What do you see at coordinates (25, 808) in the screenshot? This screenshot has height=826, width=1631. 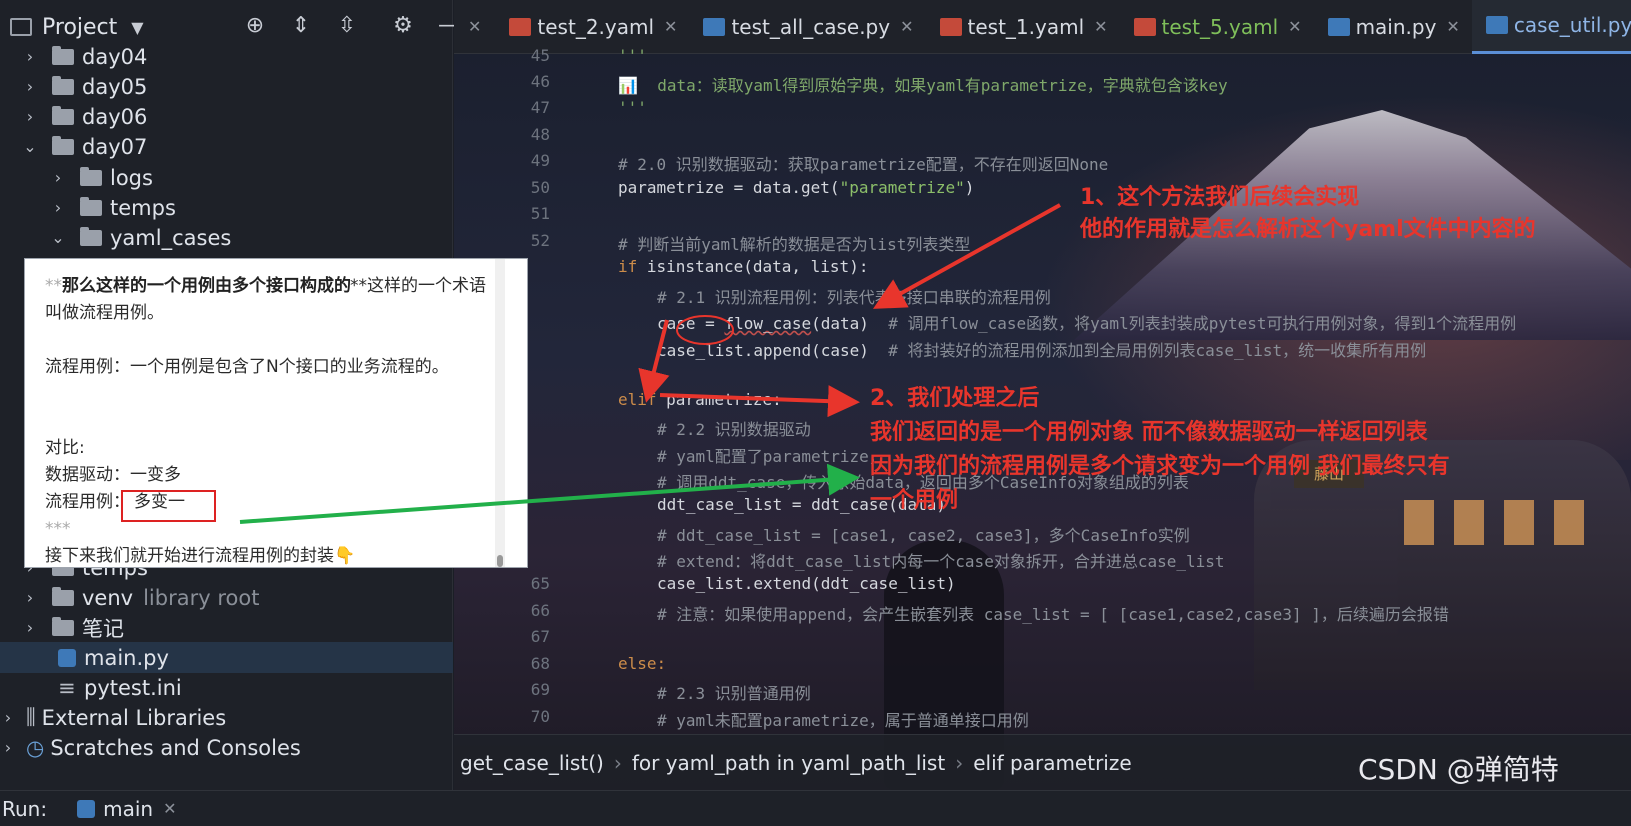 I see `run-label: Run:` at bounding box center [25, 808].